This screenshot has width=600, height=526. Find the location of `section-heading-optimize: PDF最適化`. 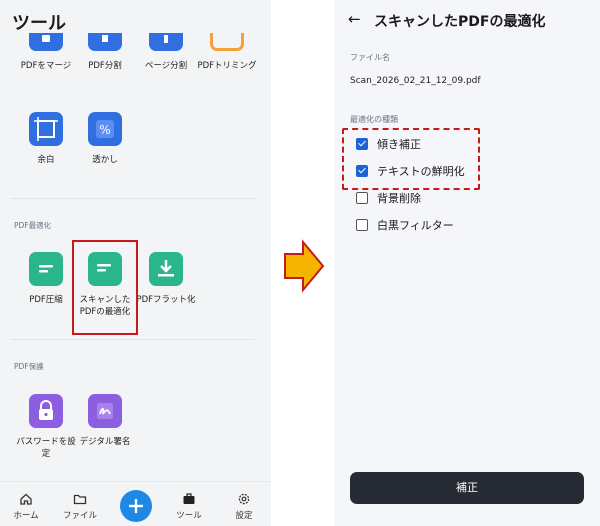

section-heading-optimize: PDF最適化 is located at coordinates (33, 225).